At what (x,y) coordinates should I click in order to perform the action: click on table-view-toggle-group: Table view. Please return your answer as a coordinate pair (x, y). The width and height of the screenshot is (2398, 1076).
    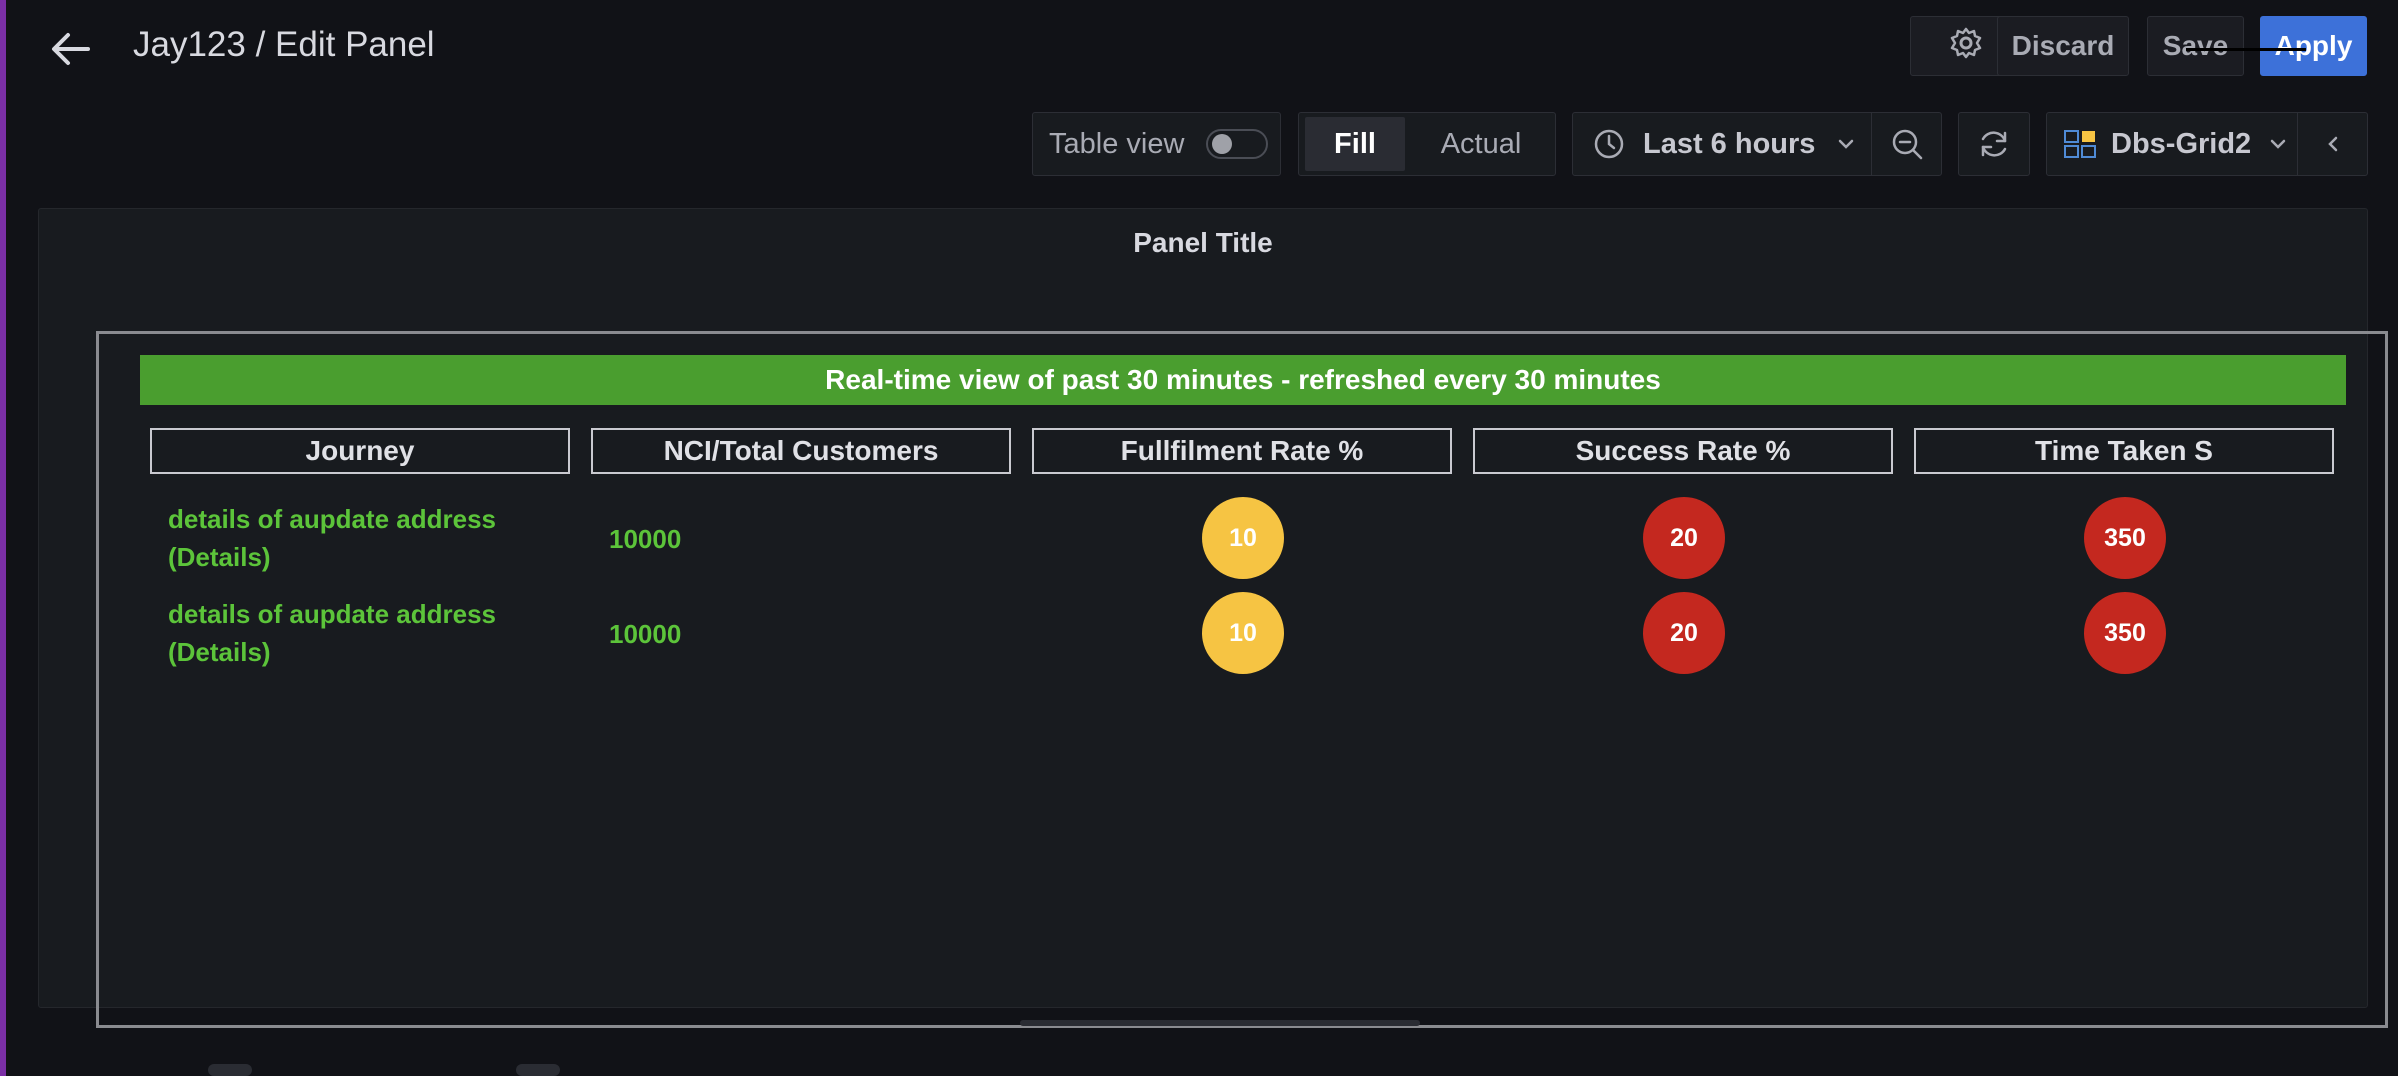
    Looking at the image, I should click on (1156, 144).